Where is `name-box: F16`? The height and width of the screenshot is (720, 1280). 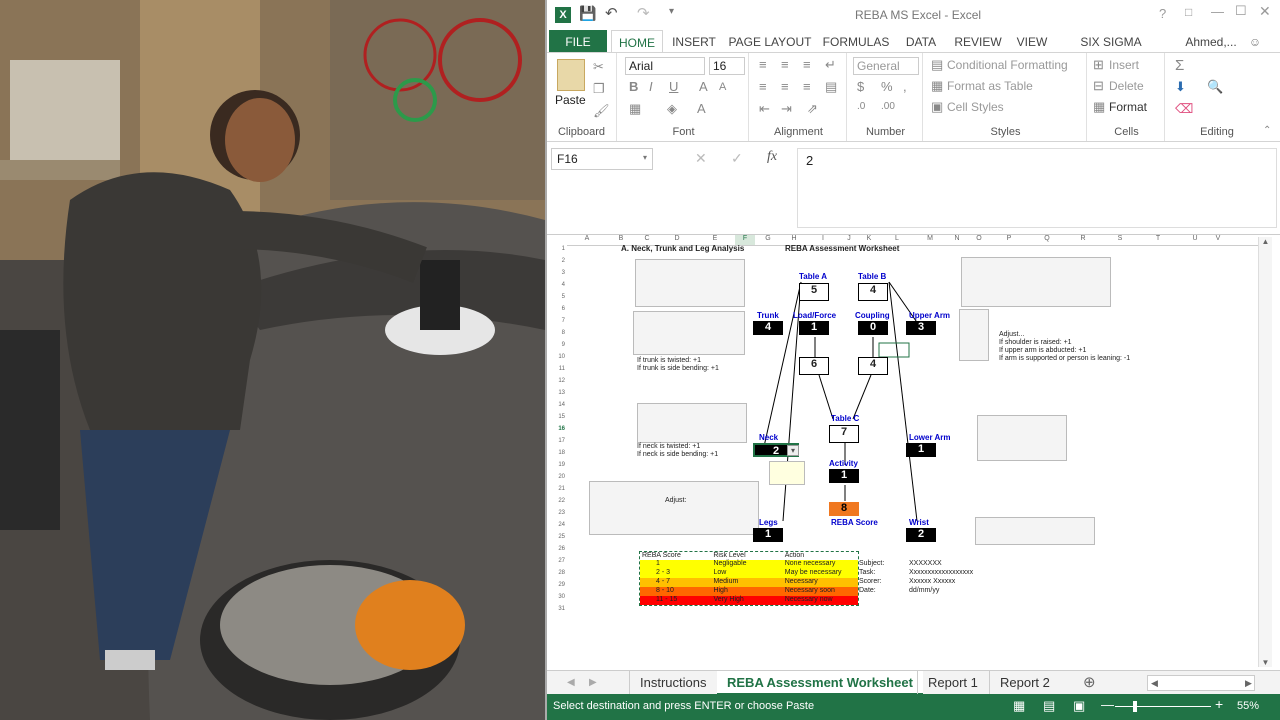
name-box: F16 is located at coordinates (602, 159).